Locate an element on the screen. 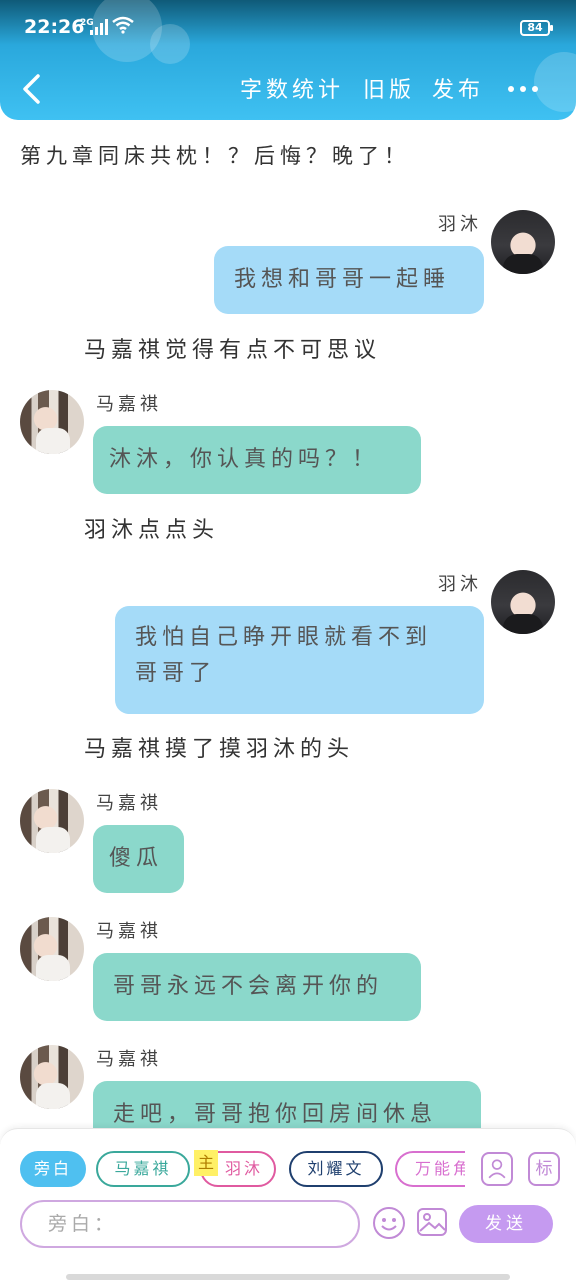 This screenshot has width=576, height=1280. narration: 马嘉祺摸了摸羽沐的头 is located at coordinates (219, 749).